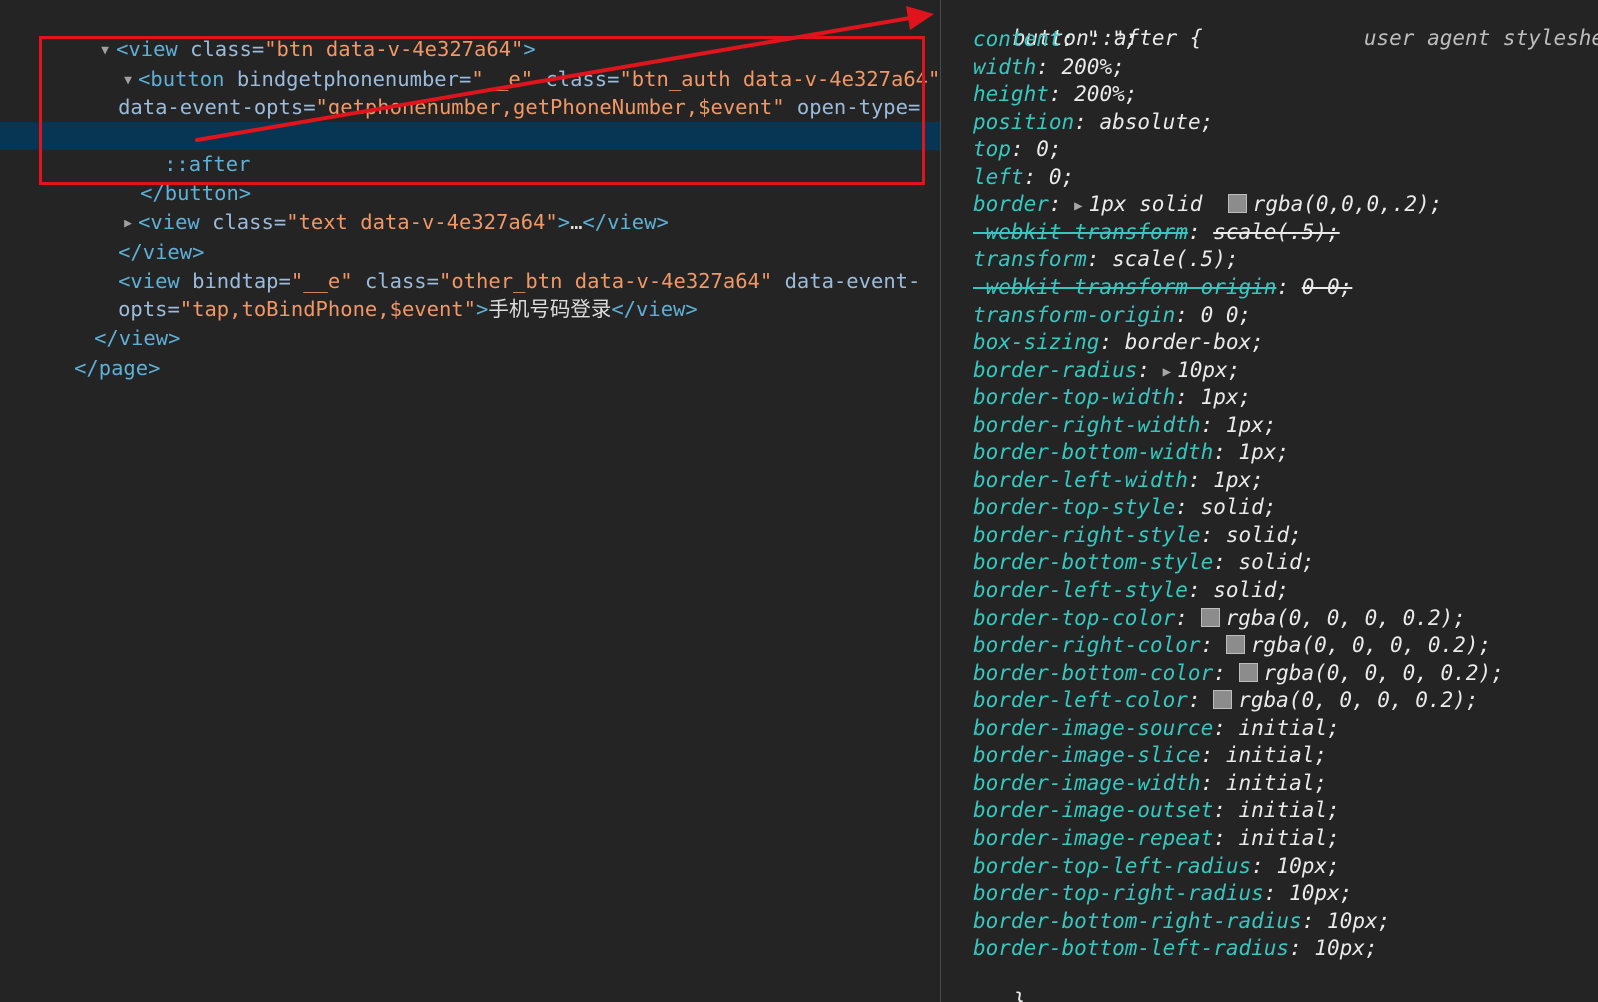  I want to click on css-property-name: border-image-slice, so click(1087, 755).